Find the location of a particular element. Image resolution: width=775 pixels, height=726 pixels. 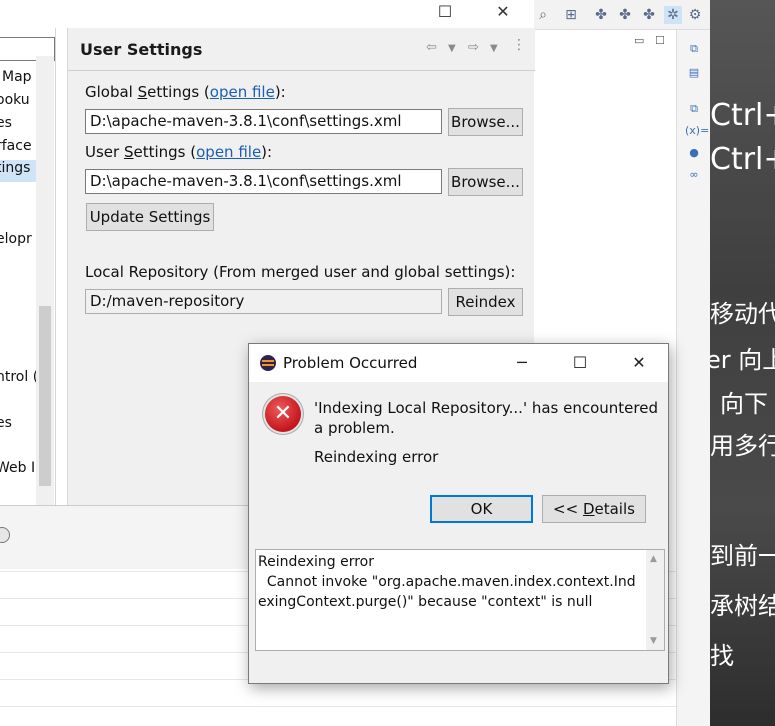

preferences-titlebar: ☐ ✕ is located at coordinates (267, 14).